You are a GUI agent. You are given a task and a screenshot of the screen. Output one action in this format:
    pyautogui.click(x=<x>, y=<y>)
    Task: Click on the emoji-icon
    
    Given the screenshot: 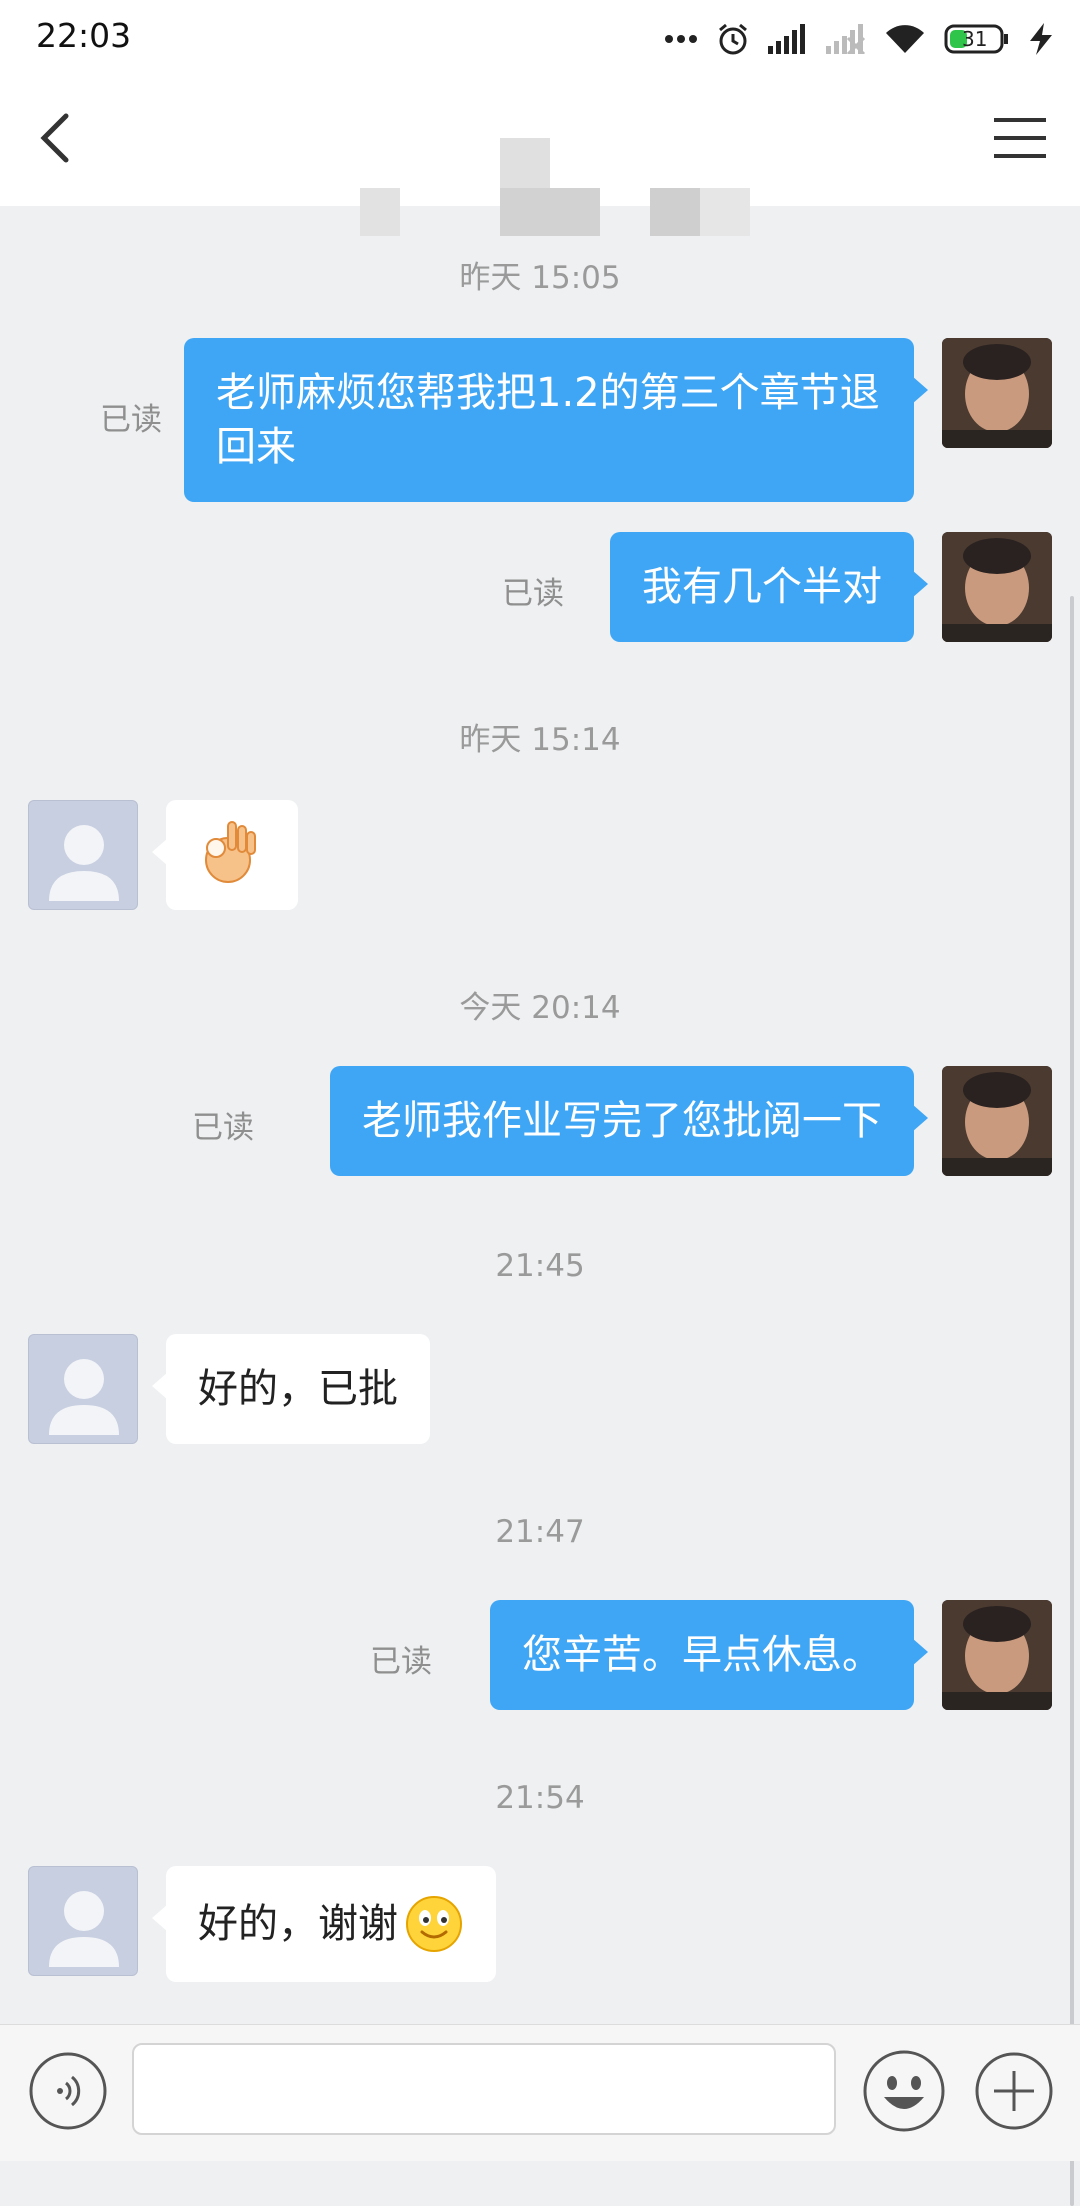 What is the action you would take?
    pyautogui.click(x=904, y=2091)
    